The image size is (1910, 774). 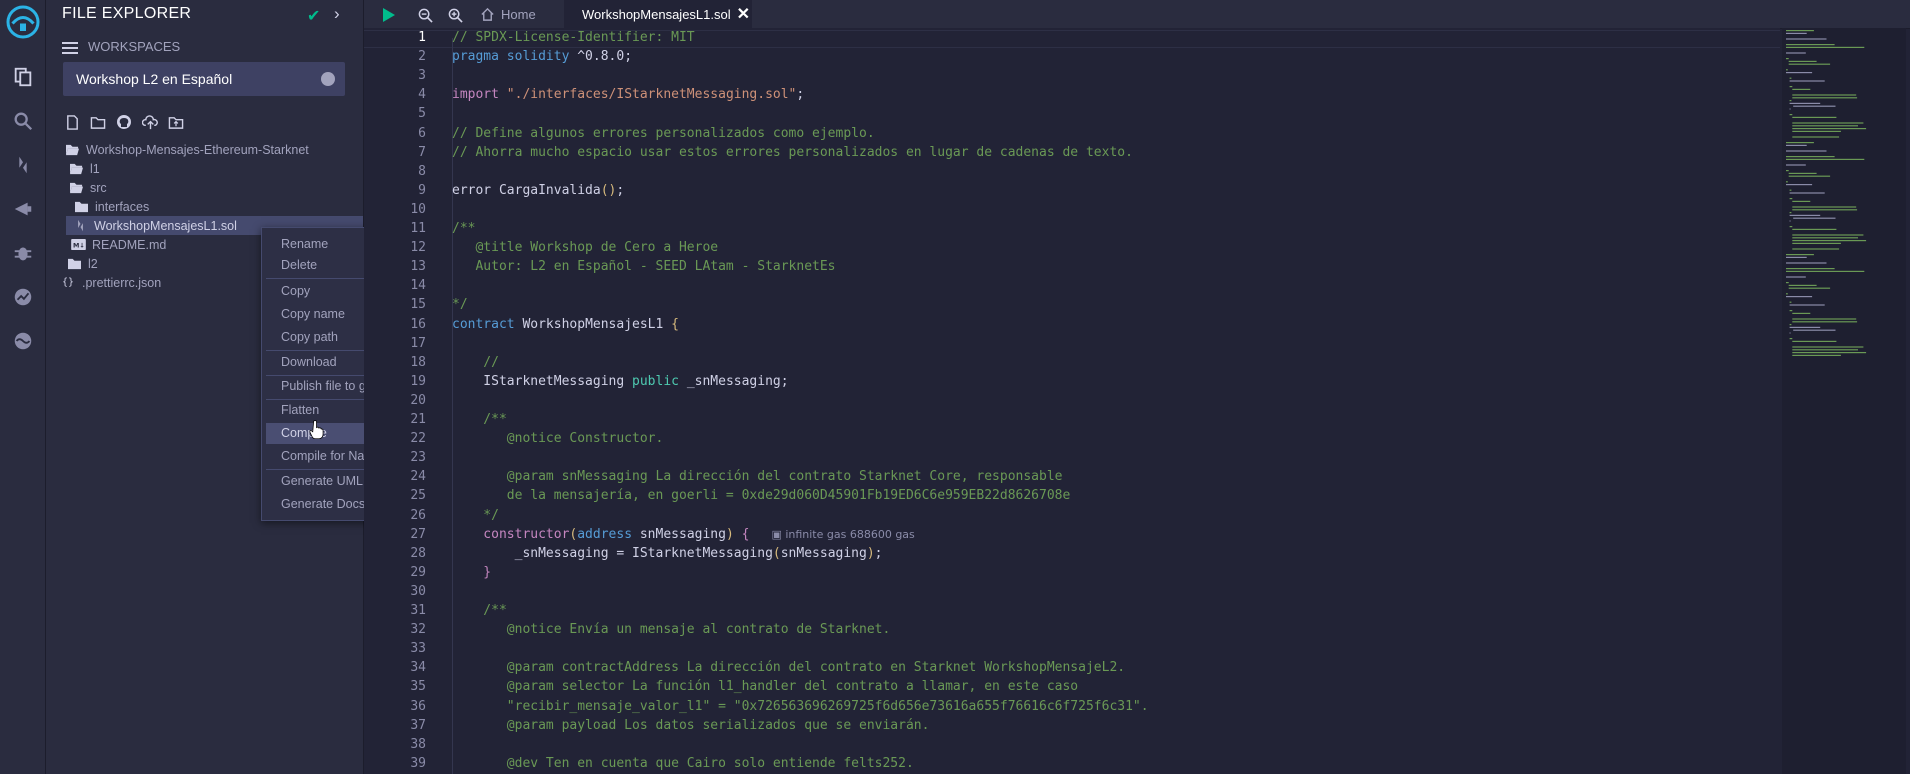 What do you see at coordinates (110, 282) in the screenshot?
I see `tree-item-prettierrc: {} .prettierrc.json` at bounding box center [110, 282].